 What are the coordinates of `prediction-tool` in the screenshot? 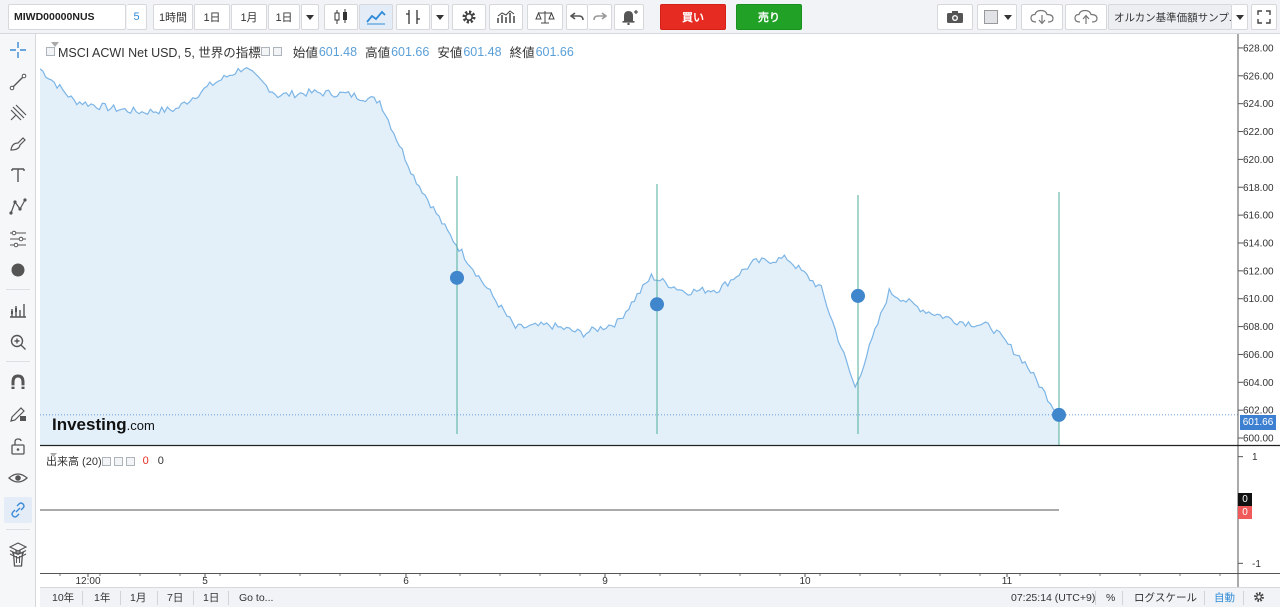 It's located at (18, 310).